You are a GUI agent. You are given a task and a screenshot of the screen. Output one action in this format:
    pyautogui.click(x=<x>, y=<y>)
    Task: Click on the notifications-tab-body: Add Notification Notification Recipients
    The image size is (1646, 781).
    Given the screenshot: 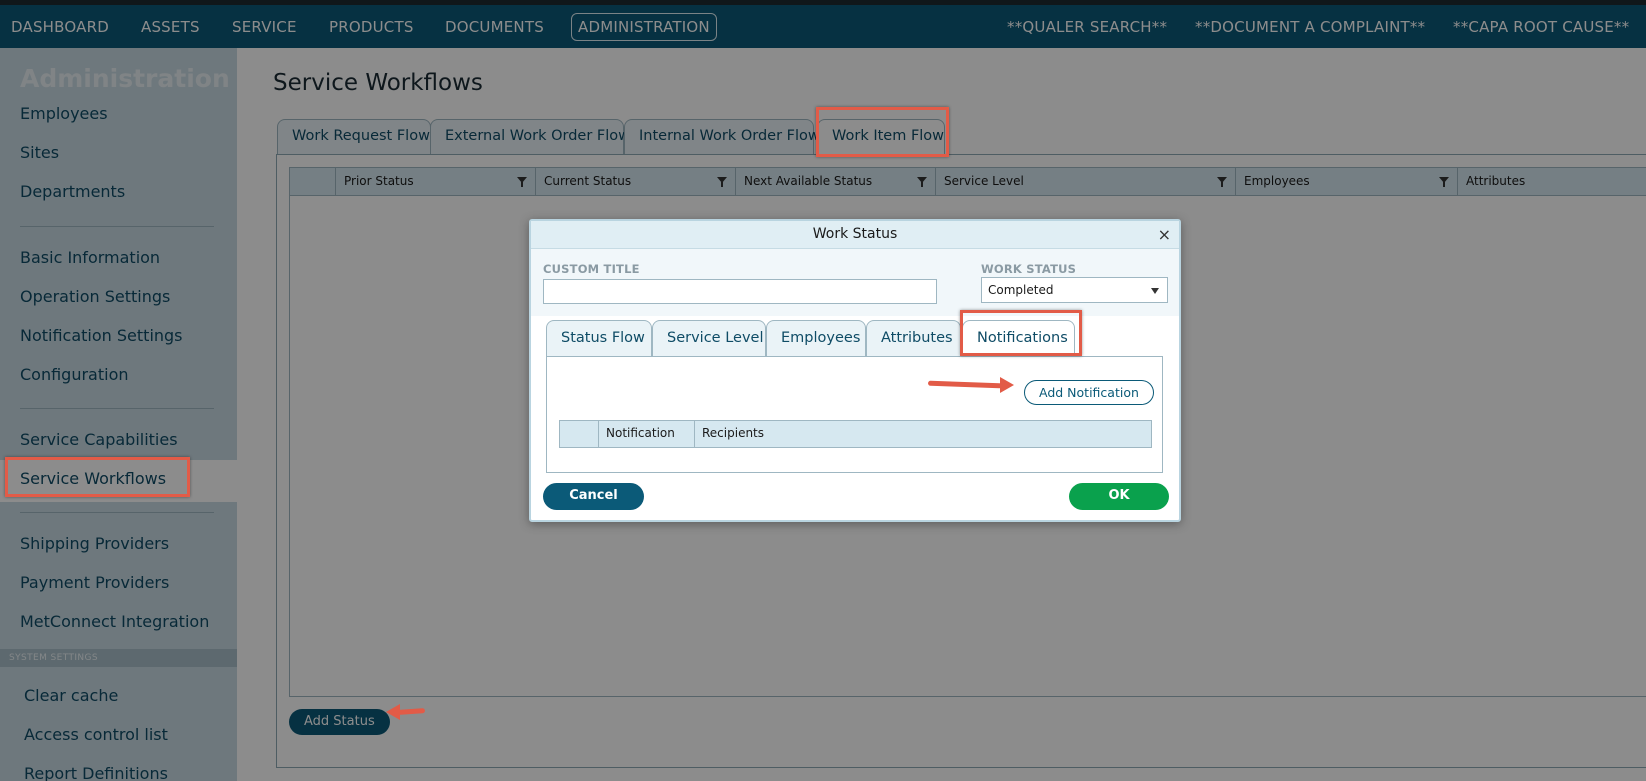 What is the action you would take?
    pyautogui.click(x=854, y=414)
    